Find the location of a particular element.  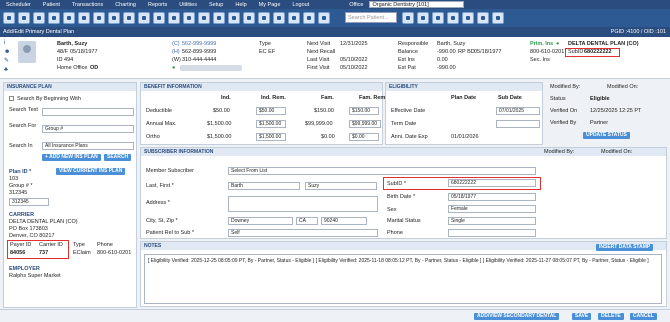

effective-sub-date-input: 07/01/2025 is located at coordinates (518, 111).